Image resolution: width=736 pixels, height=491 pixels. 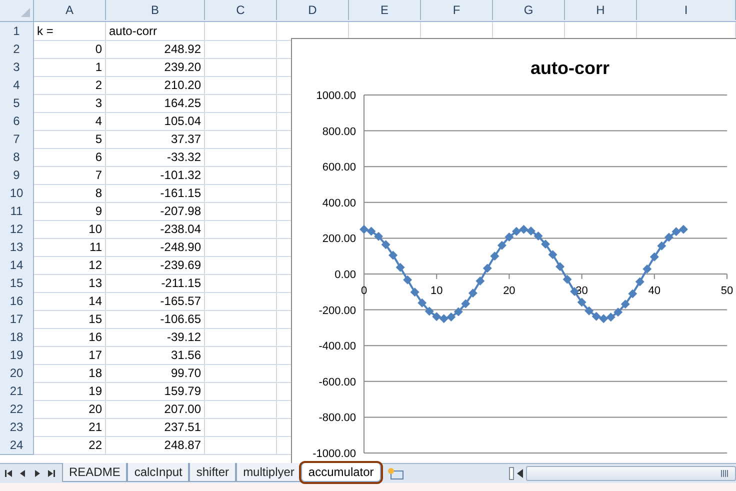 I want to click on table-cell-text: 22, so click(x=95, y=445).